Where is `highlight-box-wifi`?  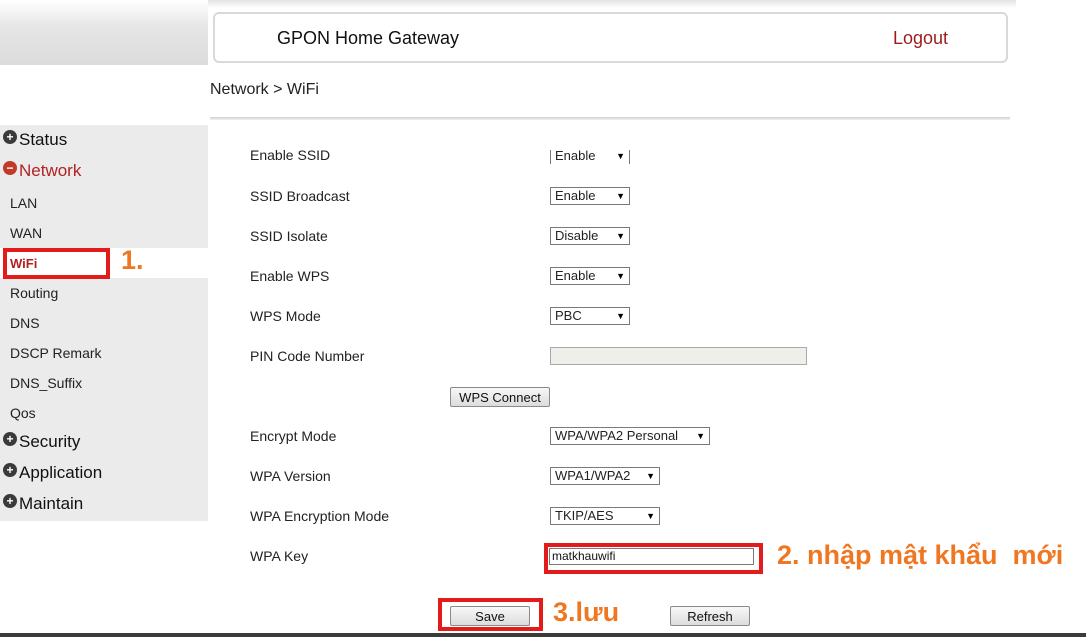 highlight-box-wifi is located at coordinates (56, 263).